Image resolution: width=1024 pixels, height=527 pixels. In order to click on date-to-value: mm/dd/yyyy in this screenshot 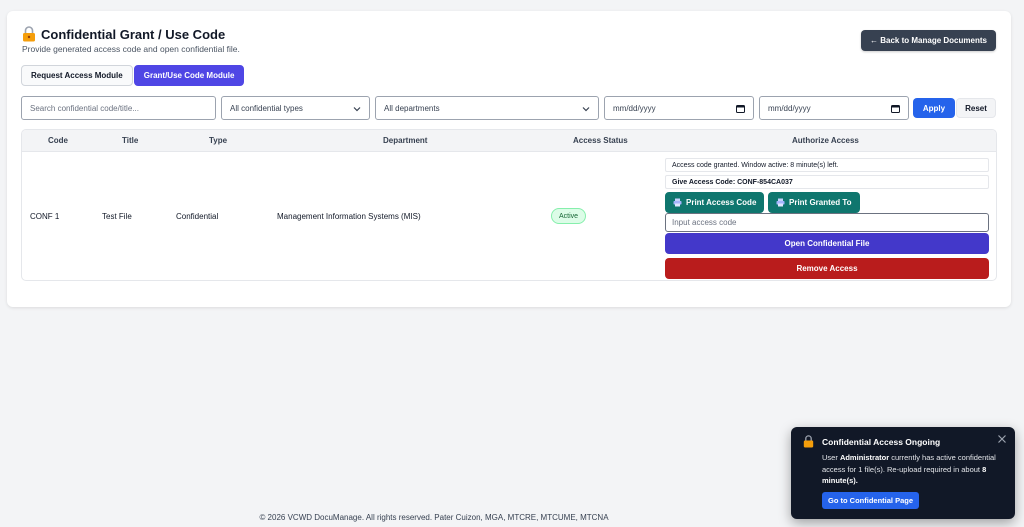, I will do `click(789, 108)`.